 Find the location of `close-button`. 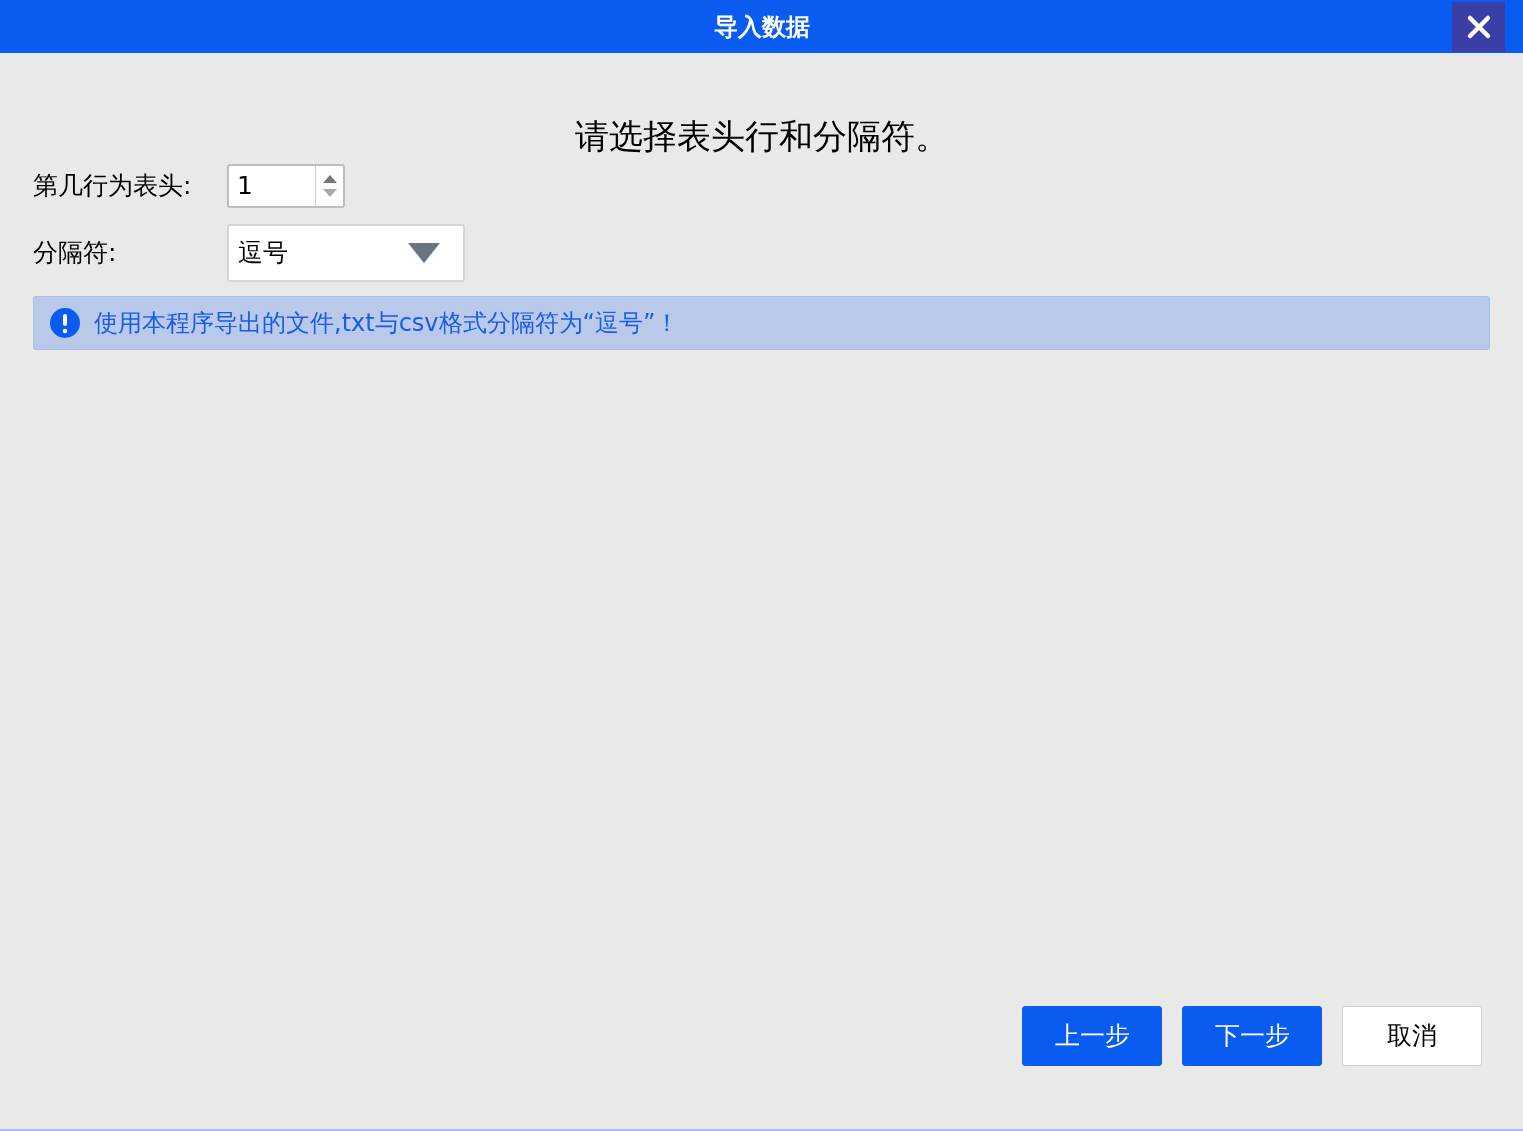

close-button is located at coordinates (1478, 26).